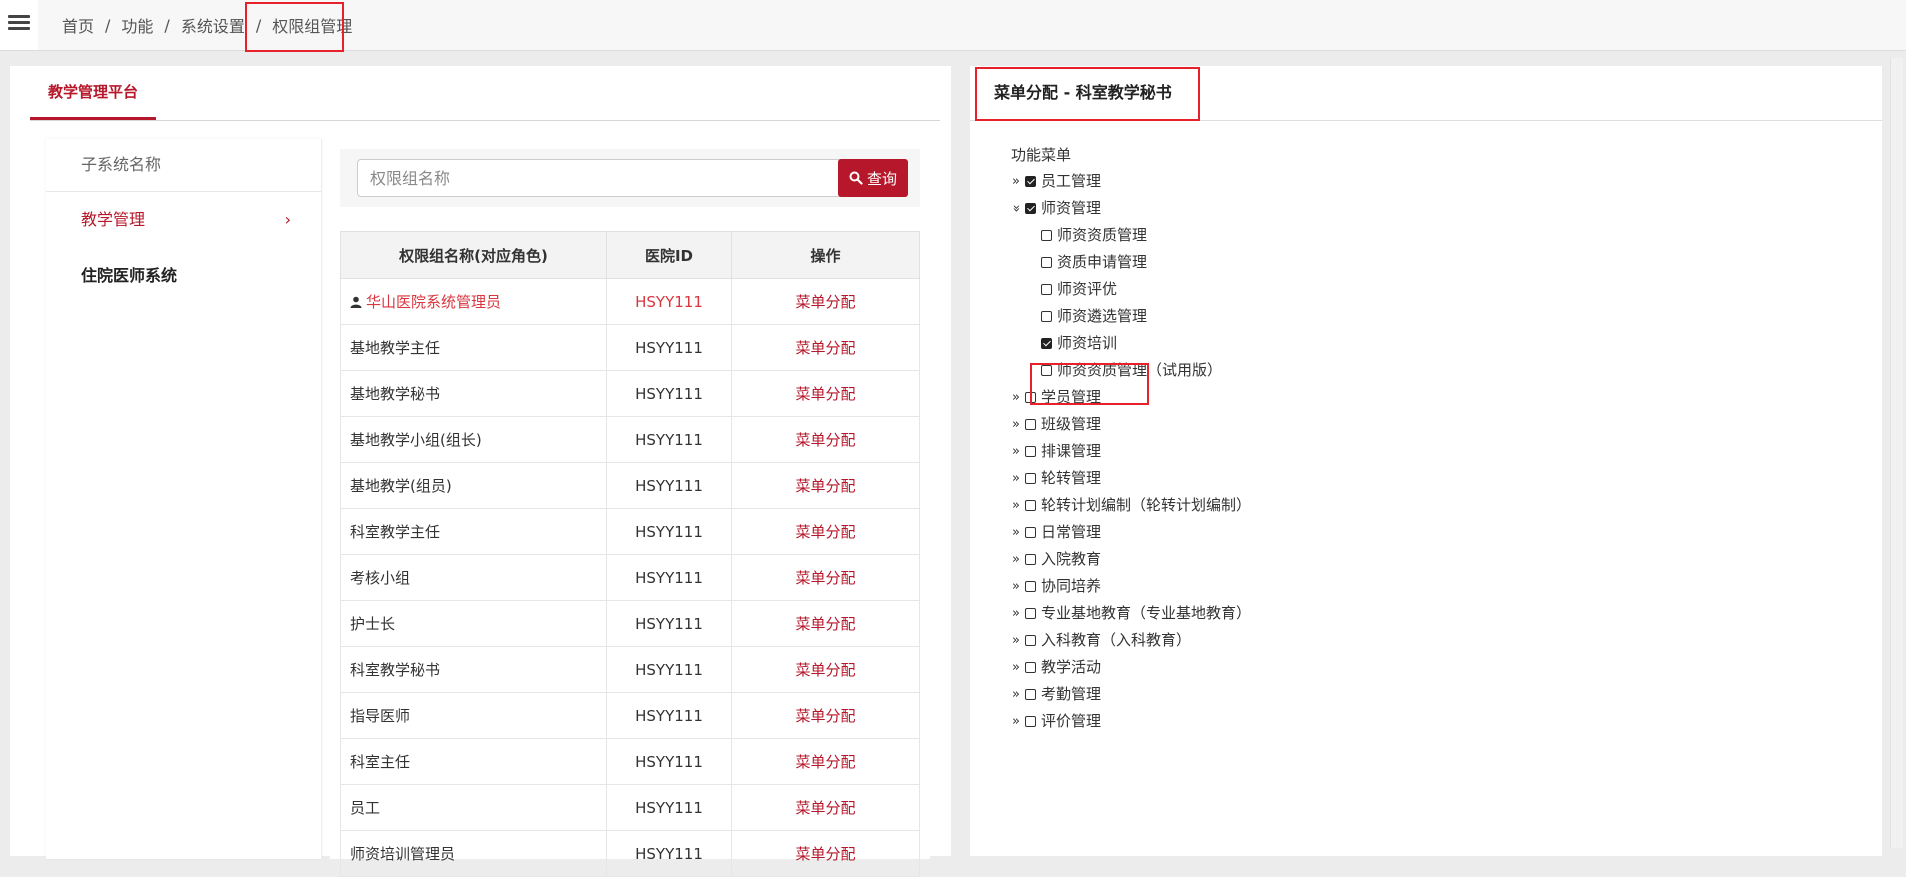 The width and height of the screenshot is (1906, 877). Describe the element at coordinates (213, 25) in the screenshot. I see `breadcrumb-system-settings: 系统设置` at that location.